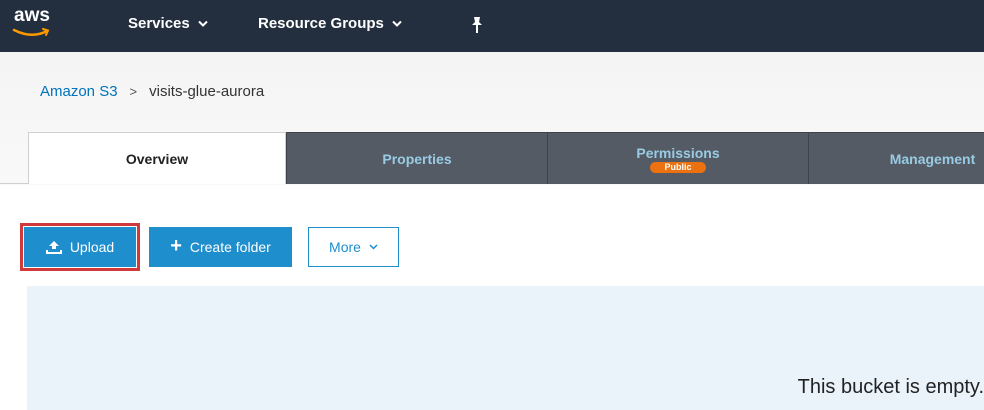 Image resolution: width=984 pixels, height=410 pixels. Describe the element at coordinates (345, 247) in the screenshot. I see `more-label: More` at that location.